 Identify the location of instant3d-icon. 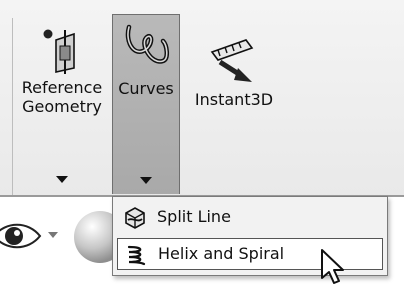
(232, 60).